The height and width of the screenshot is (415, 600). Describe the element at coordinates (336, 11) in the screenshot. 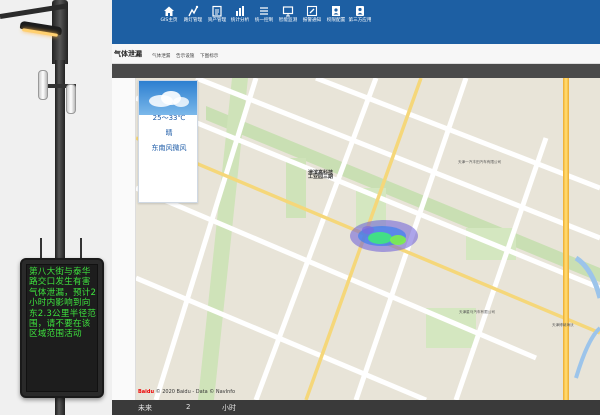

I see `user-doc-icon` at that location.